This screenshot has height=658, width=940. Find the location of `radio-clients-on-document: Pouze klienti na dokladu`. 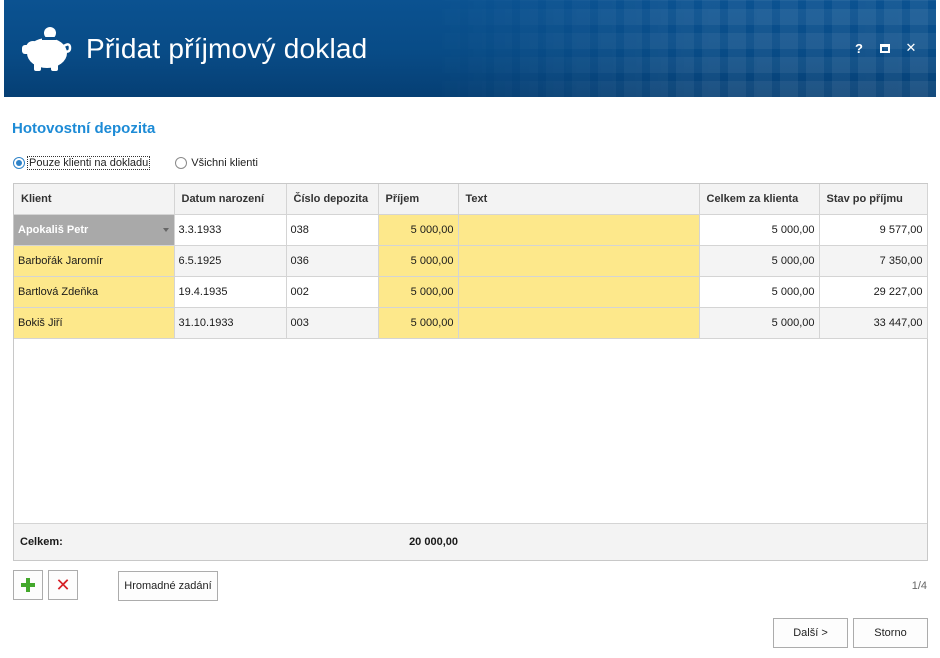

radio-clients-on-document: Pouze klienti na dokladu is located at coordinates (82, 163).